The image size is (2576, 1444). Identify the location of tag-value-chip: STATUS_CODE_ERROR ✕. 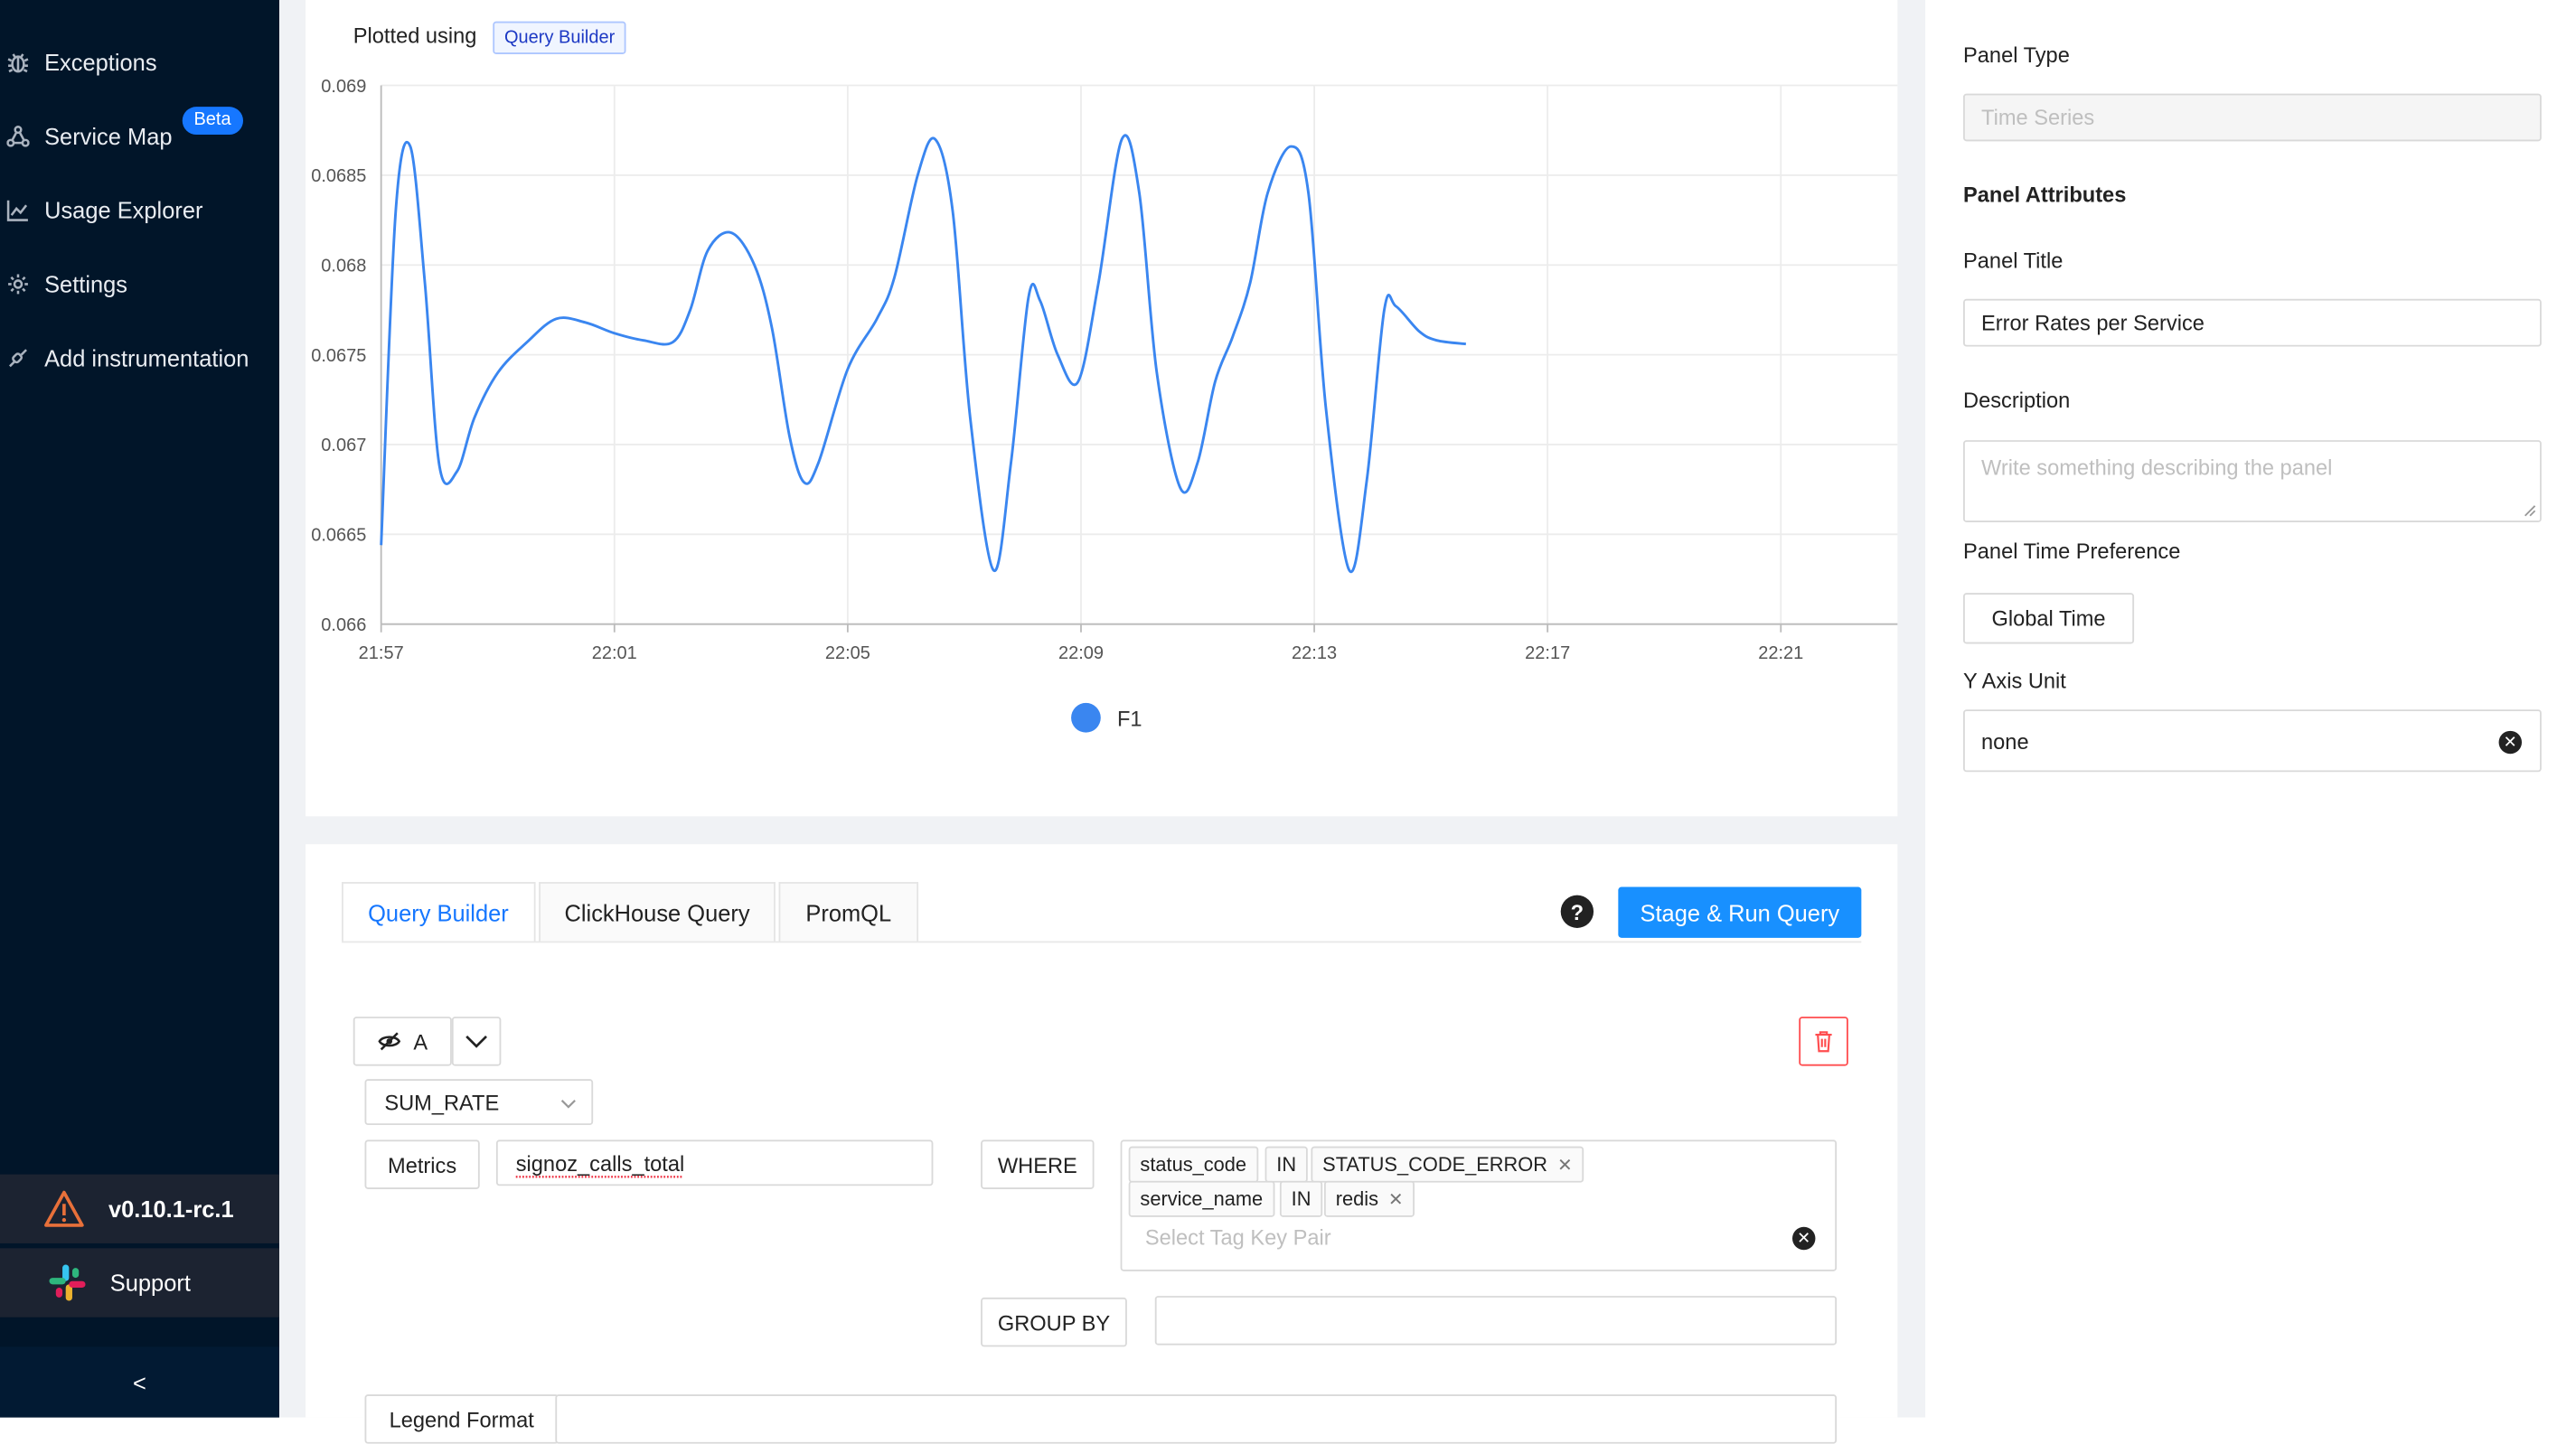
(1448, 1164).